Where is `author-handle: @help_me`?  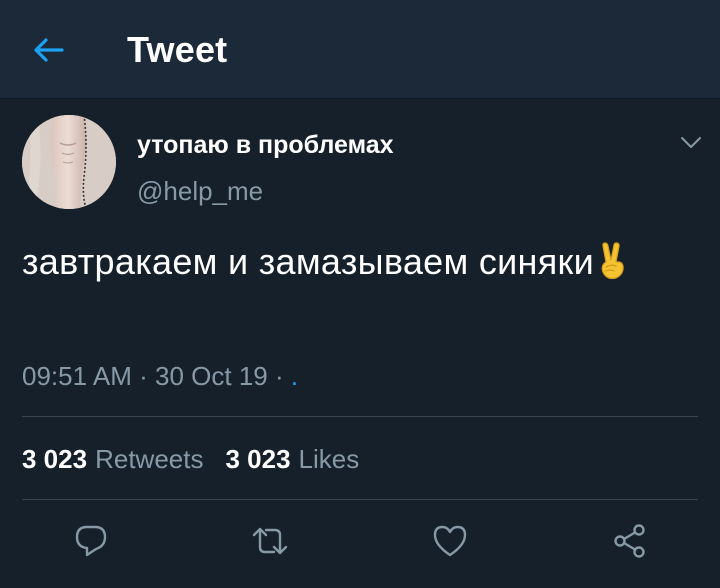
author-handle: @help_me is located at coordinates (200, 191).